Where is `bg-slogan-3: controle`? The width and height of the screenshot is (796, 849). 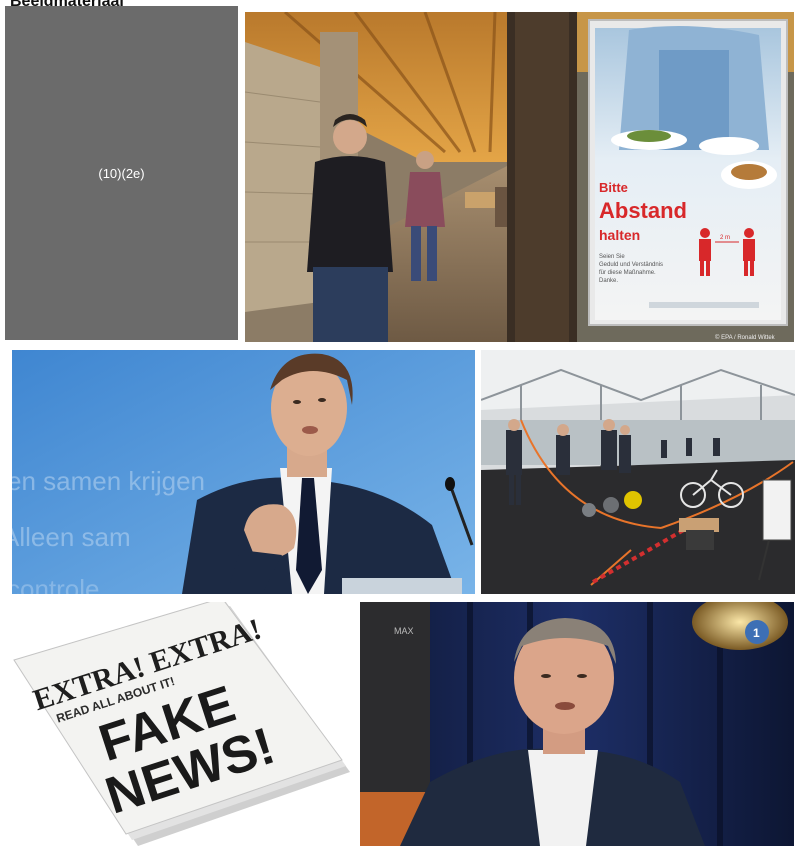
bg-slogan-3: controle is located at coordinates (56, 584).